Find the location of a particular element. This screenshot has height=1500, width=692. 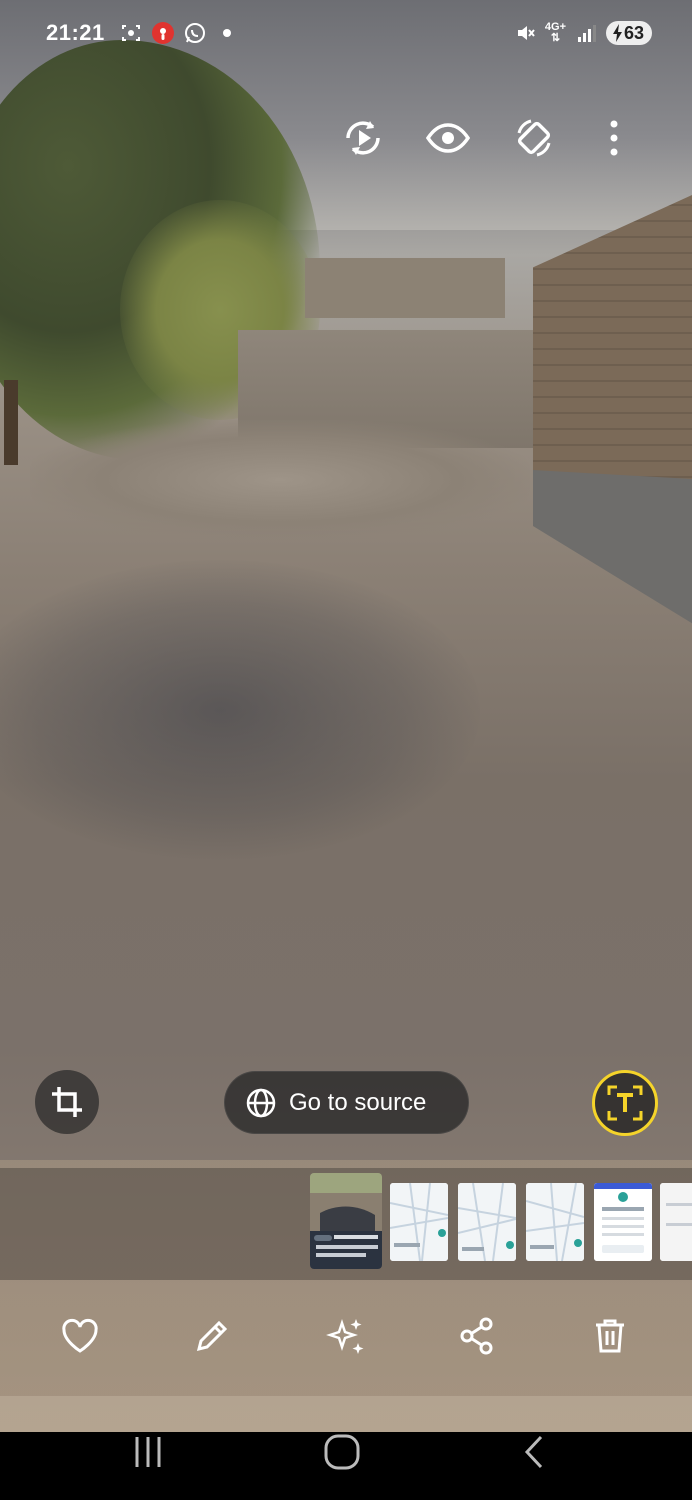

thumbnail-item-active is located at coordinates (346, 1221).